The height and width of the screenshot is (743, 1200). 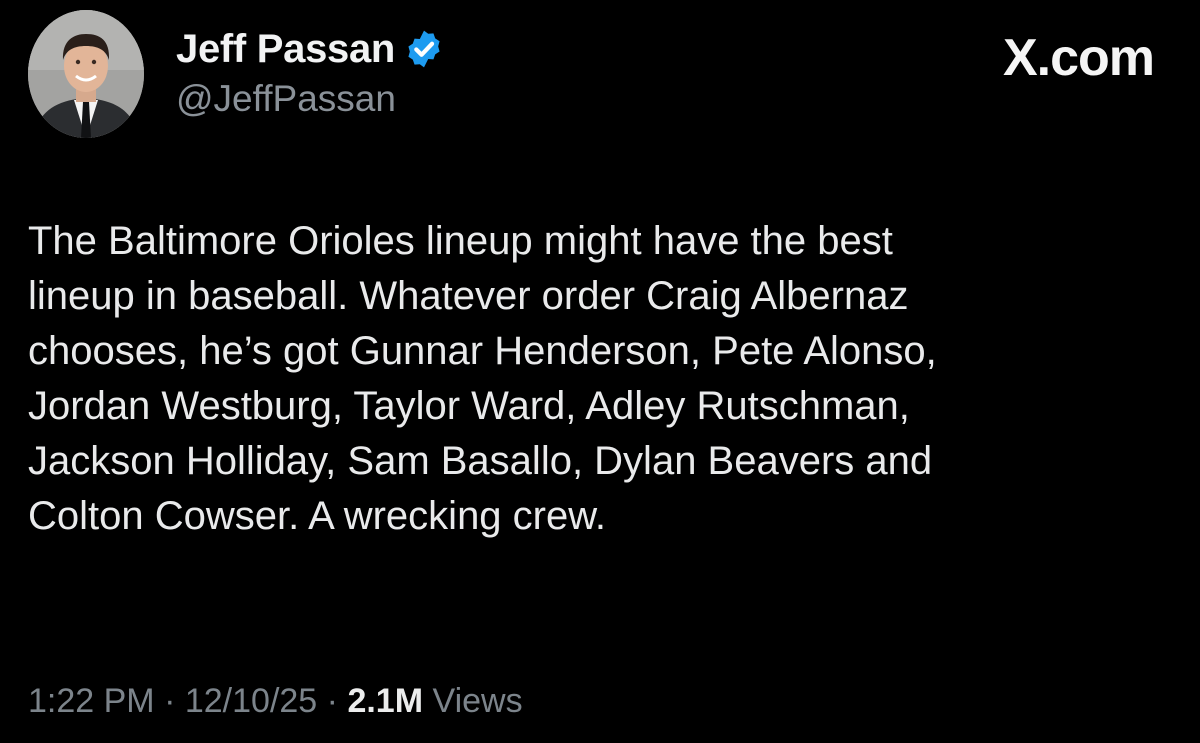 What do you see at coordinates (424, 49) in the screenshot?
I see `verified-badge-icon` at bounding box center [424, 49].